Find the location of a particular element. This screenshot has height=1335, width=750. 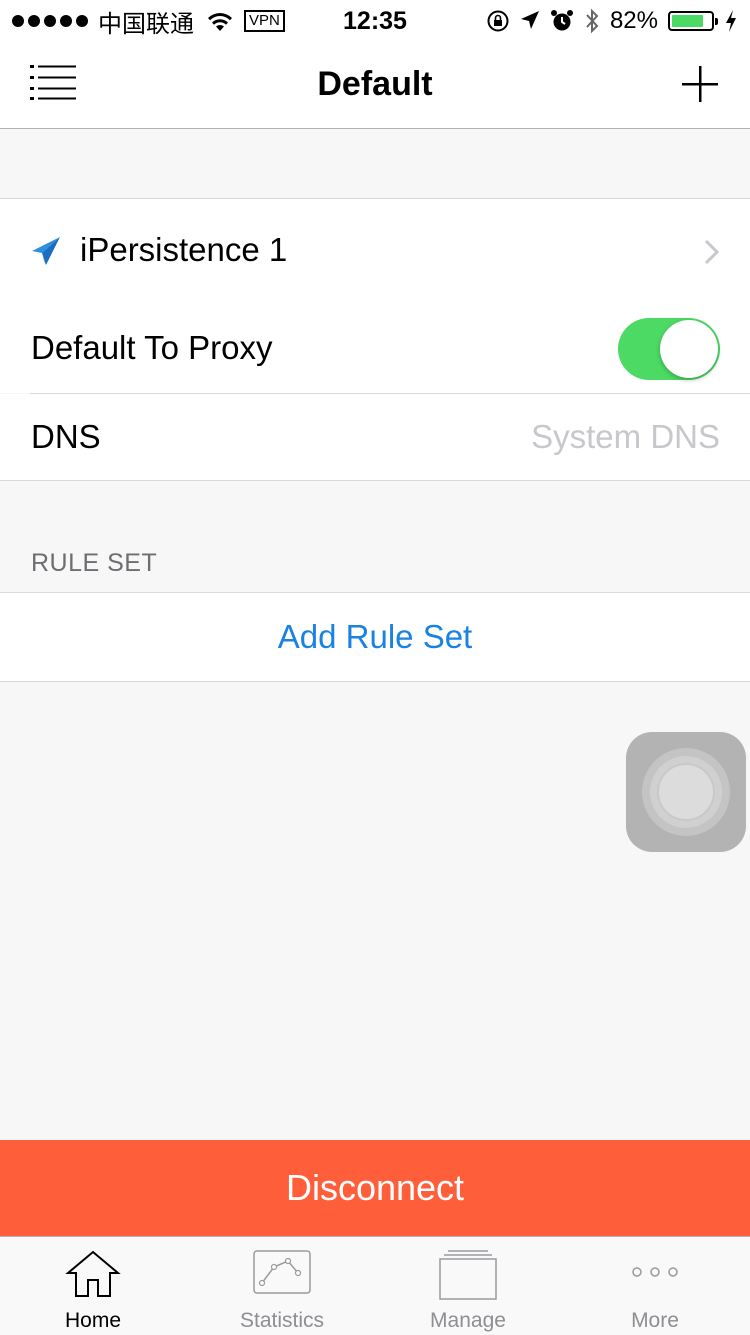

rule-set-header: RULE SET is located at coordinates (94, 563).